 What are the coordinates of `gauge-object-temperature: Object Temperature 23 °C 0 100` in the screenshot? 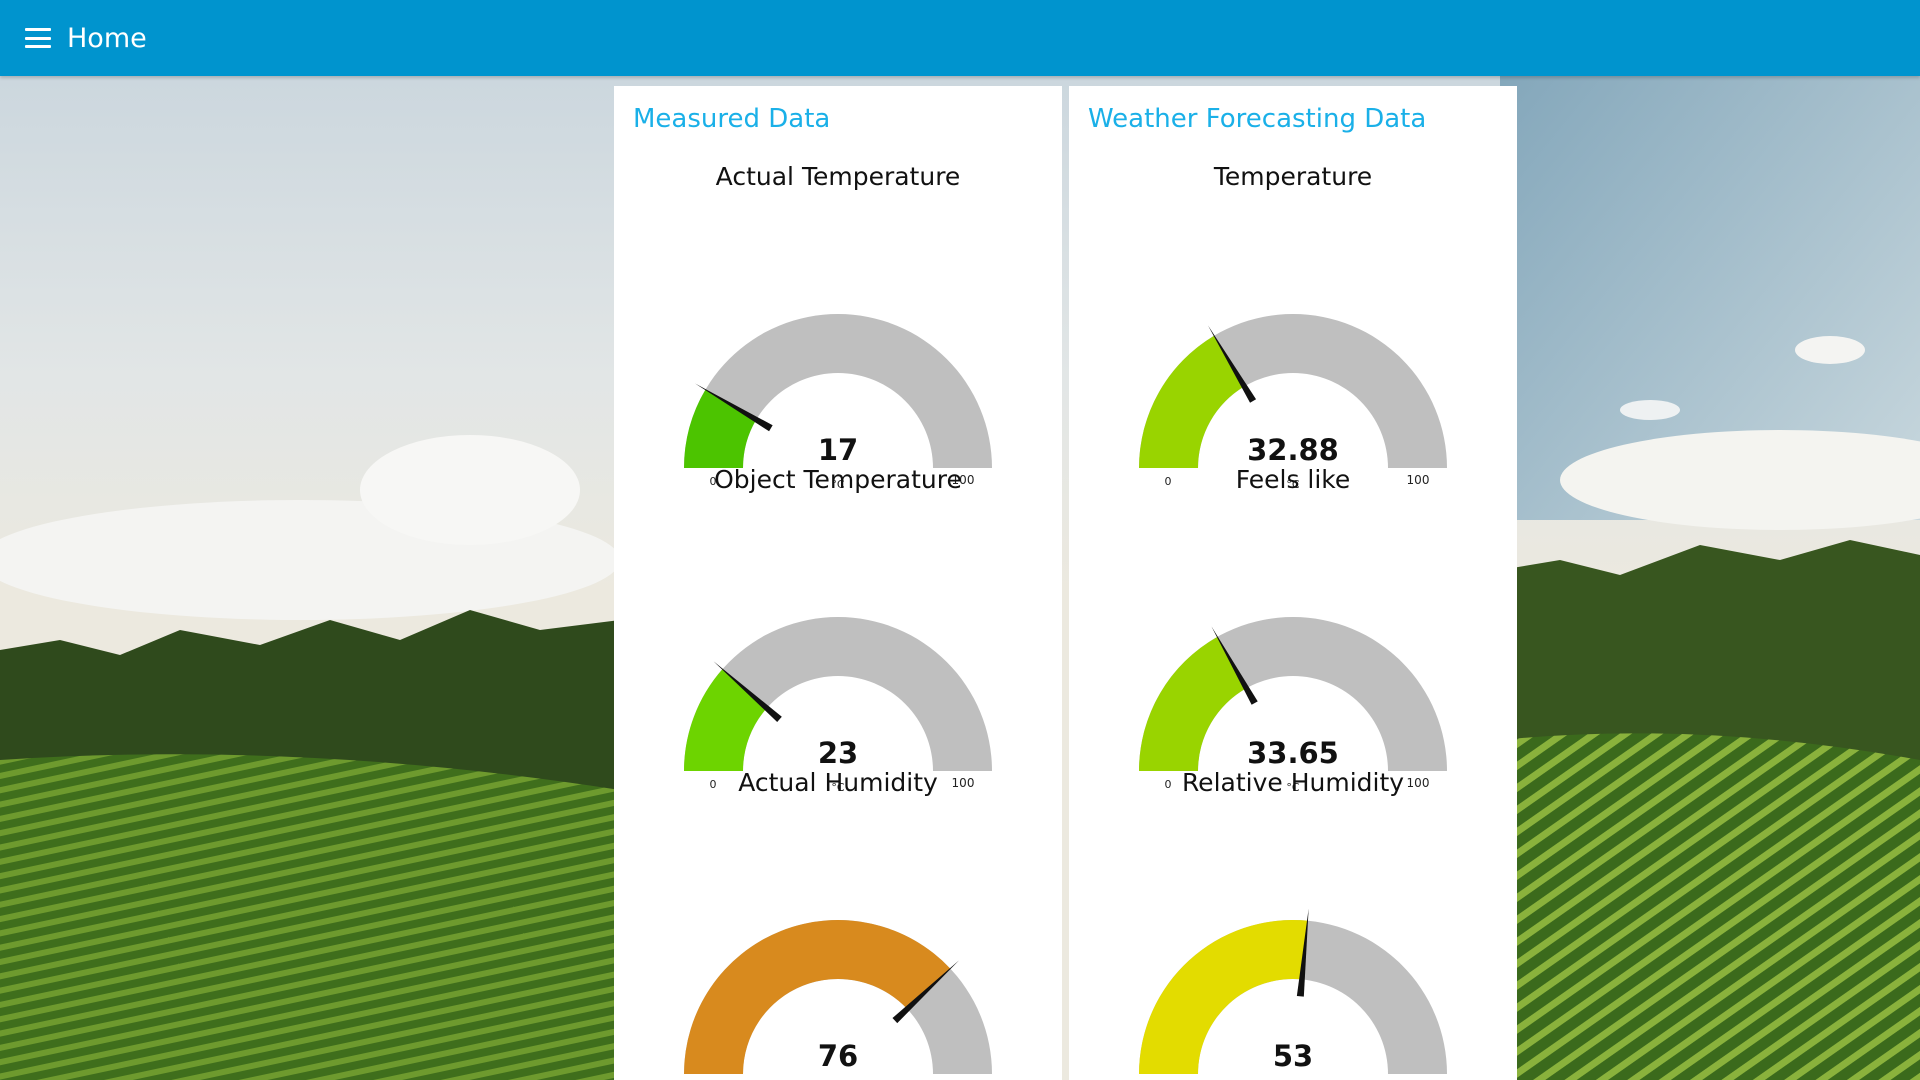 It's located at (838, 629).